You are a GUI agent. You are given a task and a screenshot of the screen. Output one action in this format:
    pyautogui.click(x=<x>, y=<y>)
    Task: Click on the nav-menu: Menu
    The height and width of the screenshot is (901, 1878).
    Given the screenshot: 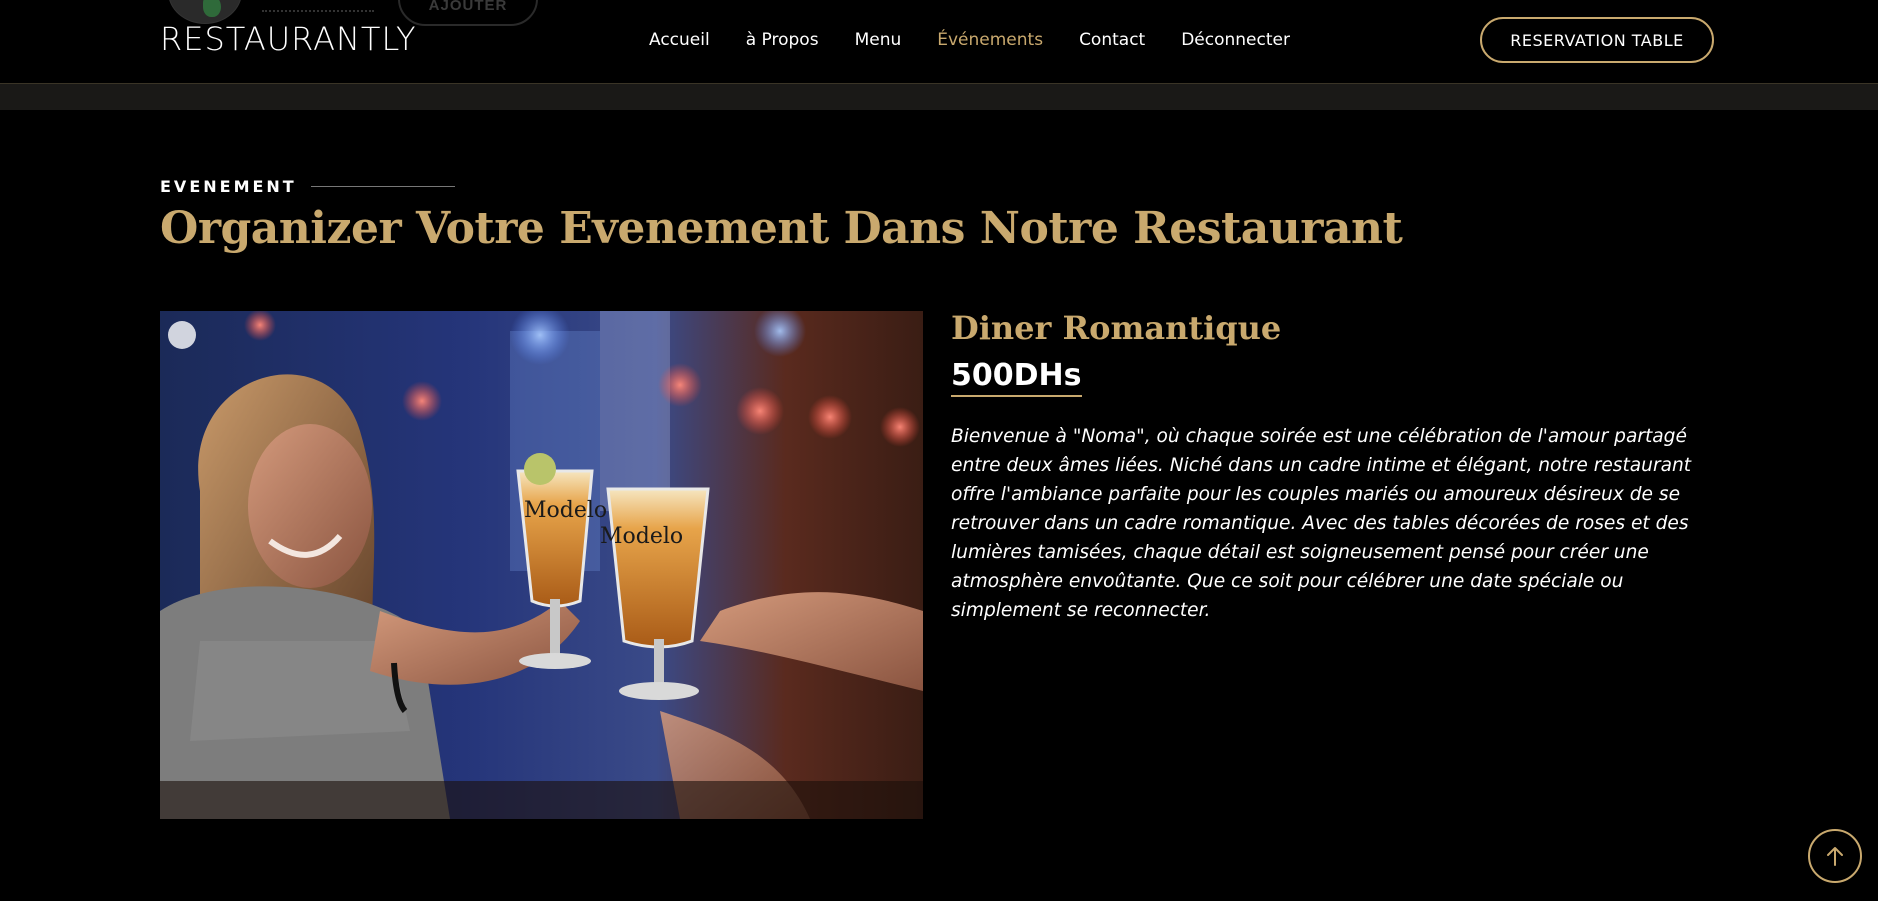 What is the action you would take?
    pyautogui.click(x=878, y=40)
    